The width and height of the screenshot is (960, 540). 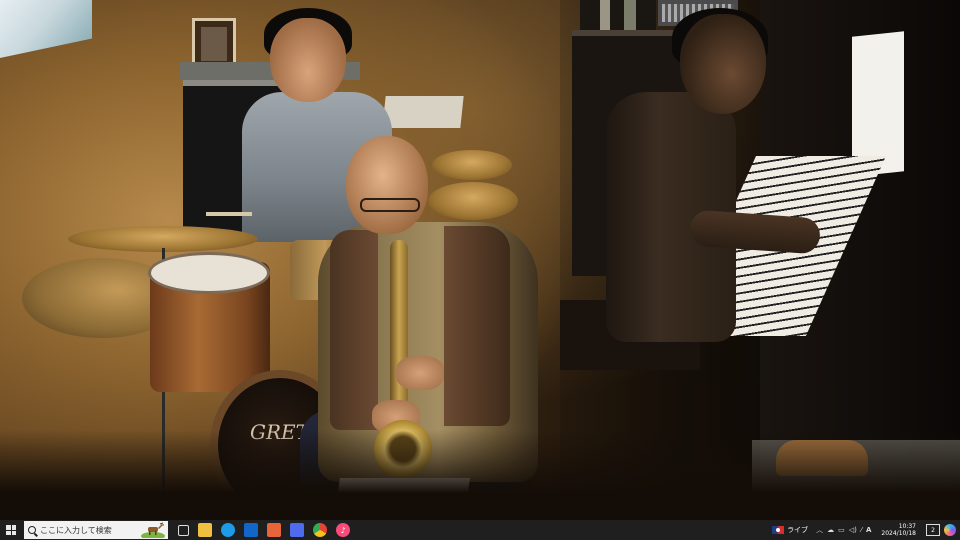 What do you see at coordinates (343, 530) in the screenshot?
I see `itunes-icon: ♪` at bounding box center [343, 530].